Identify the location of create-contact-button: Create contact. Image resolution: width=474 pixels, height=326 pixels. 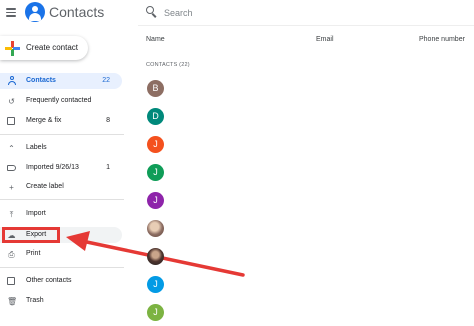
(44, 48).